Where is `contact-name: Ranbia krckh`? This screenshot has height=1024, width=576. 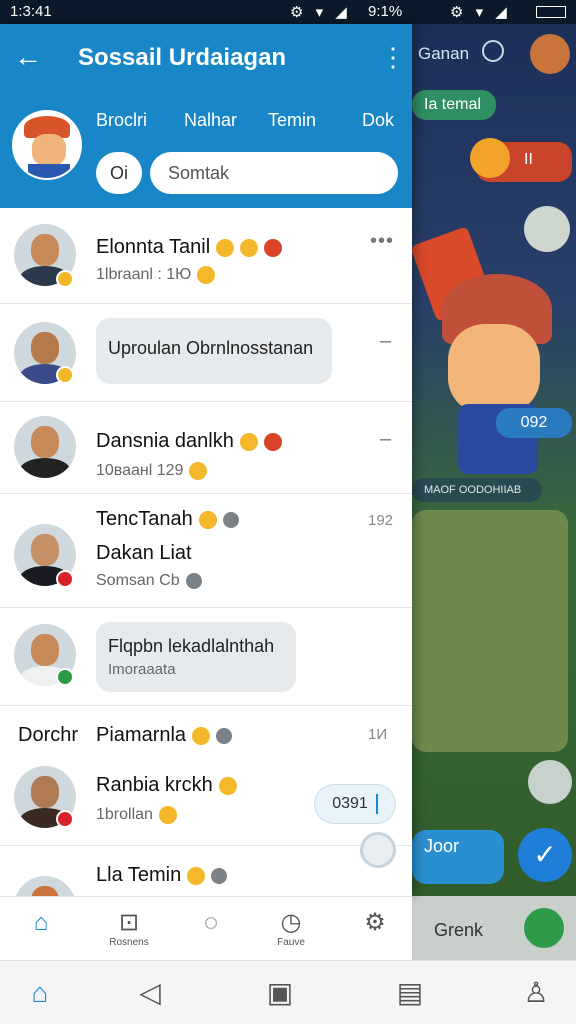
contact-name: Ranbia krckh is located at coordinates (166, 785).